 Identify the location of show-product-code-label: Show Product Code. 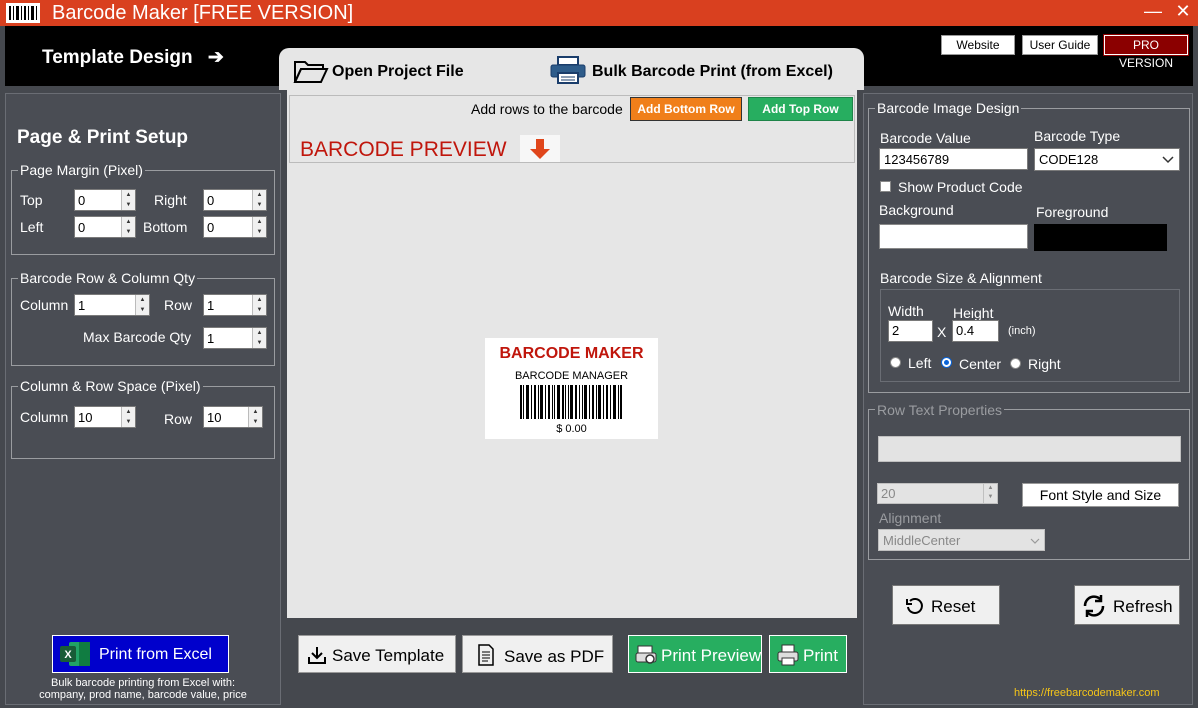
(960, 187).